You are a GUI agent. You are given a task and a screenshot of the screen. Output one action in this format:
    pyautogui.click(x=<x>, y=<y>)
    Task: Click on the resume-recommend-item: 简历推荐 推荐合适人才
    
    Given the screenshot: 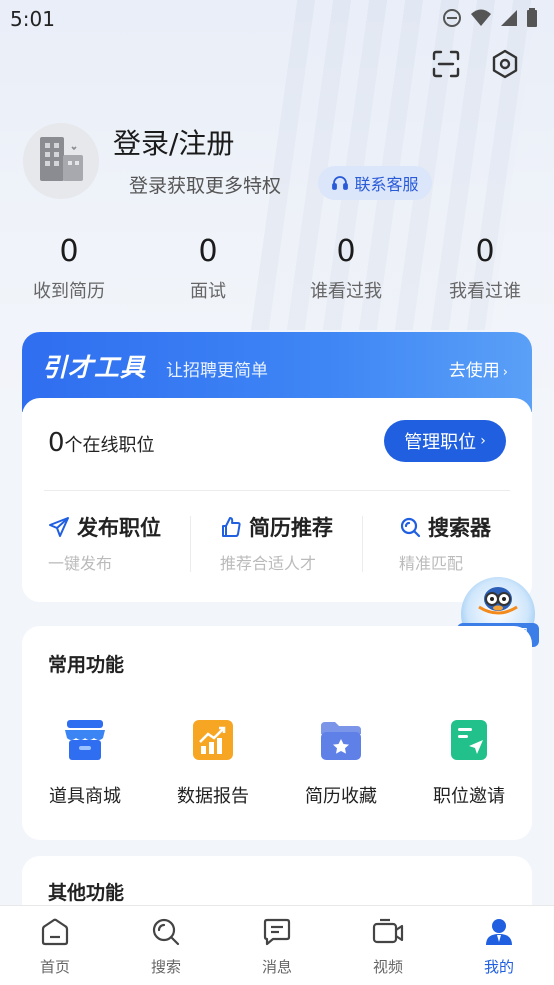 What is the action you would take?
    pyautogui.click(x=276, y=543)
    